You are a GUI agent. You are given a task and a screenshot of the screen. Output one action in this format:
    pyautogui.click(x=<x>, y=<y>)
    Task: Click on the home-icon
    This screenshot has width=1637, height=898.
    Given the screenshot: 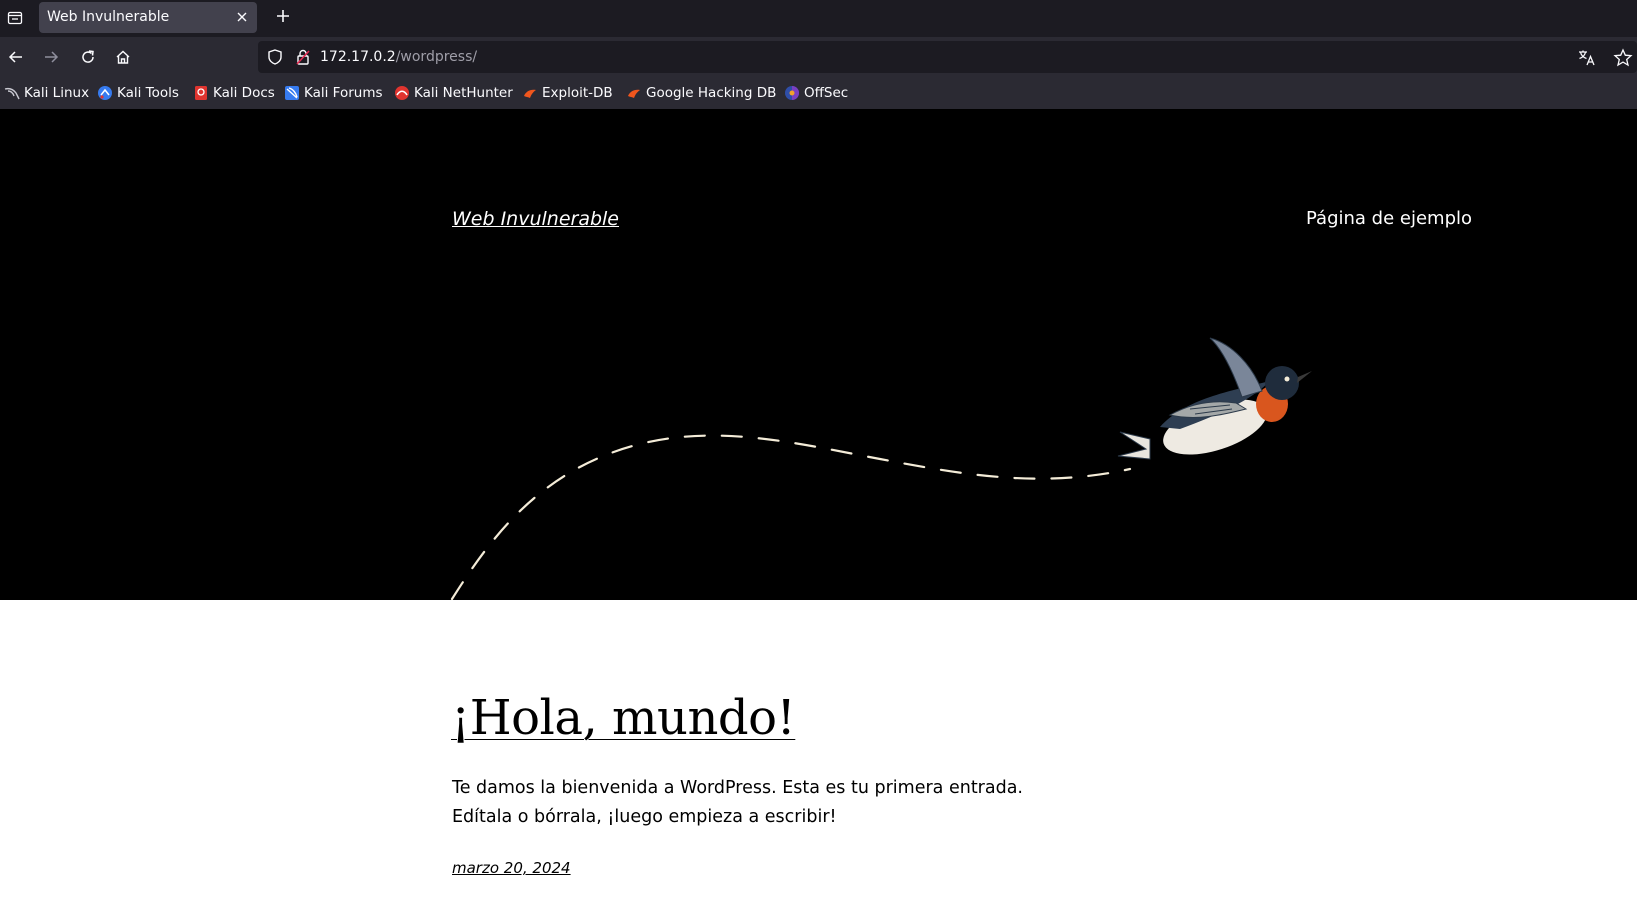 What is the action you would take?
    pyautogui.click(x=123, y=57)
    